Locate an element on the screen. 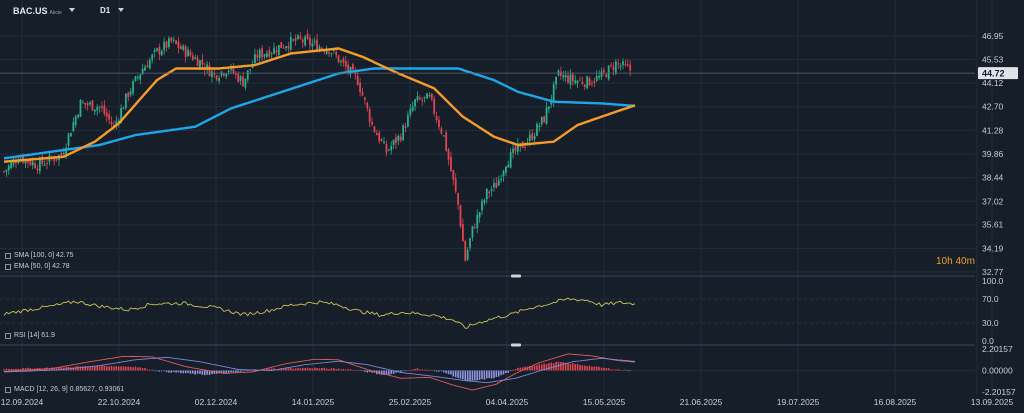 The image size is (1024, 413). time-tick-label: 12.09.2024 is located at coordinates (22, 402).